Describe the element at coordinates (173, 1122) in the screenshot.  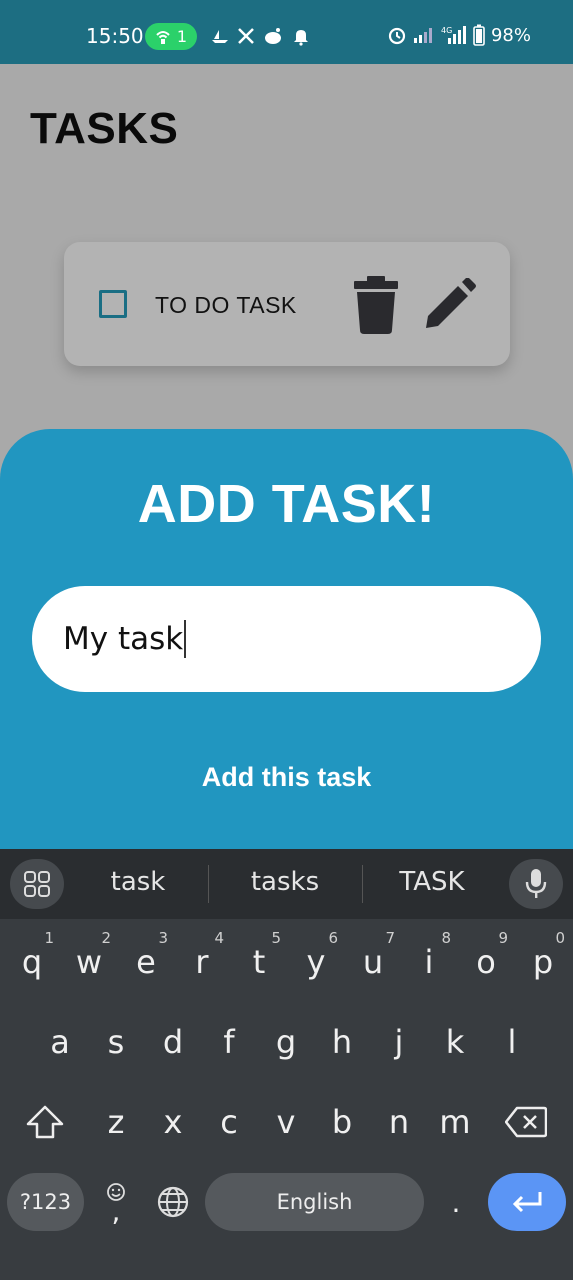
I see `key-x: x` at that location.